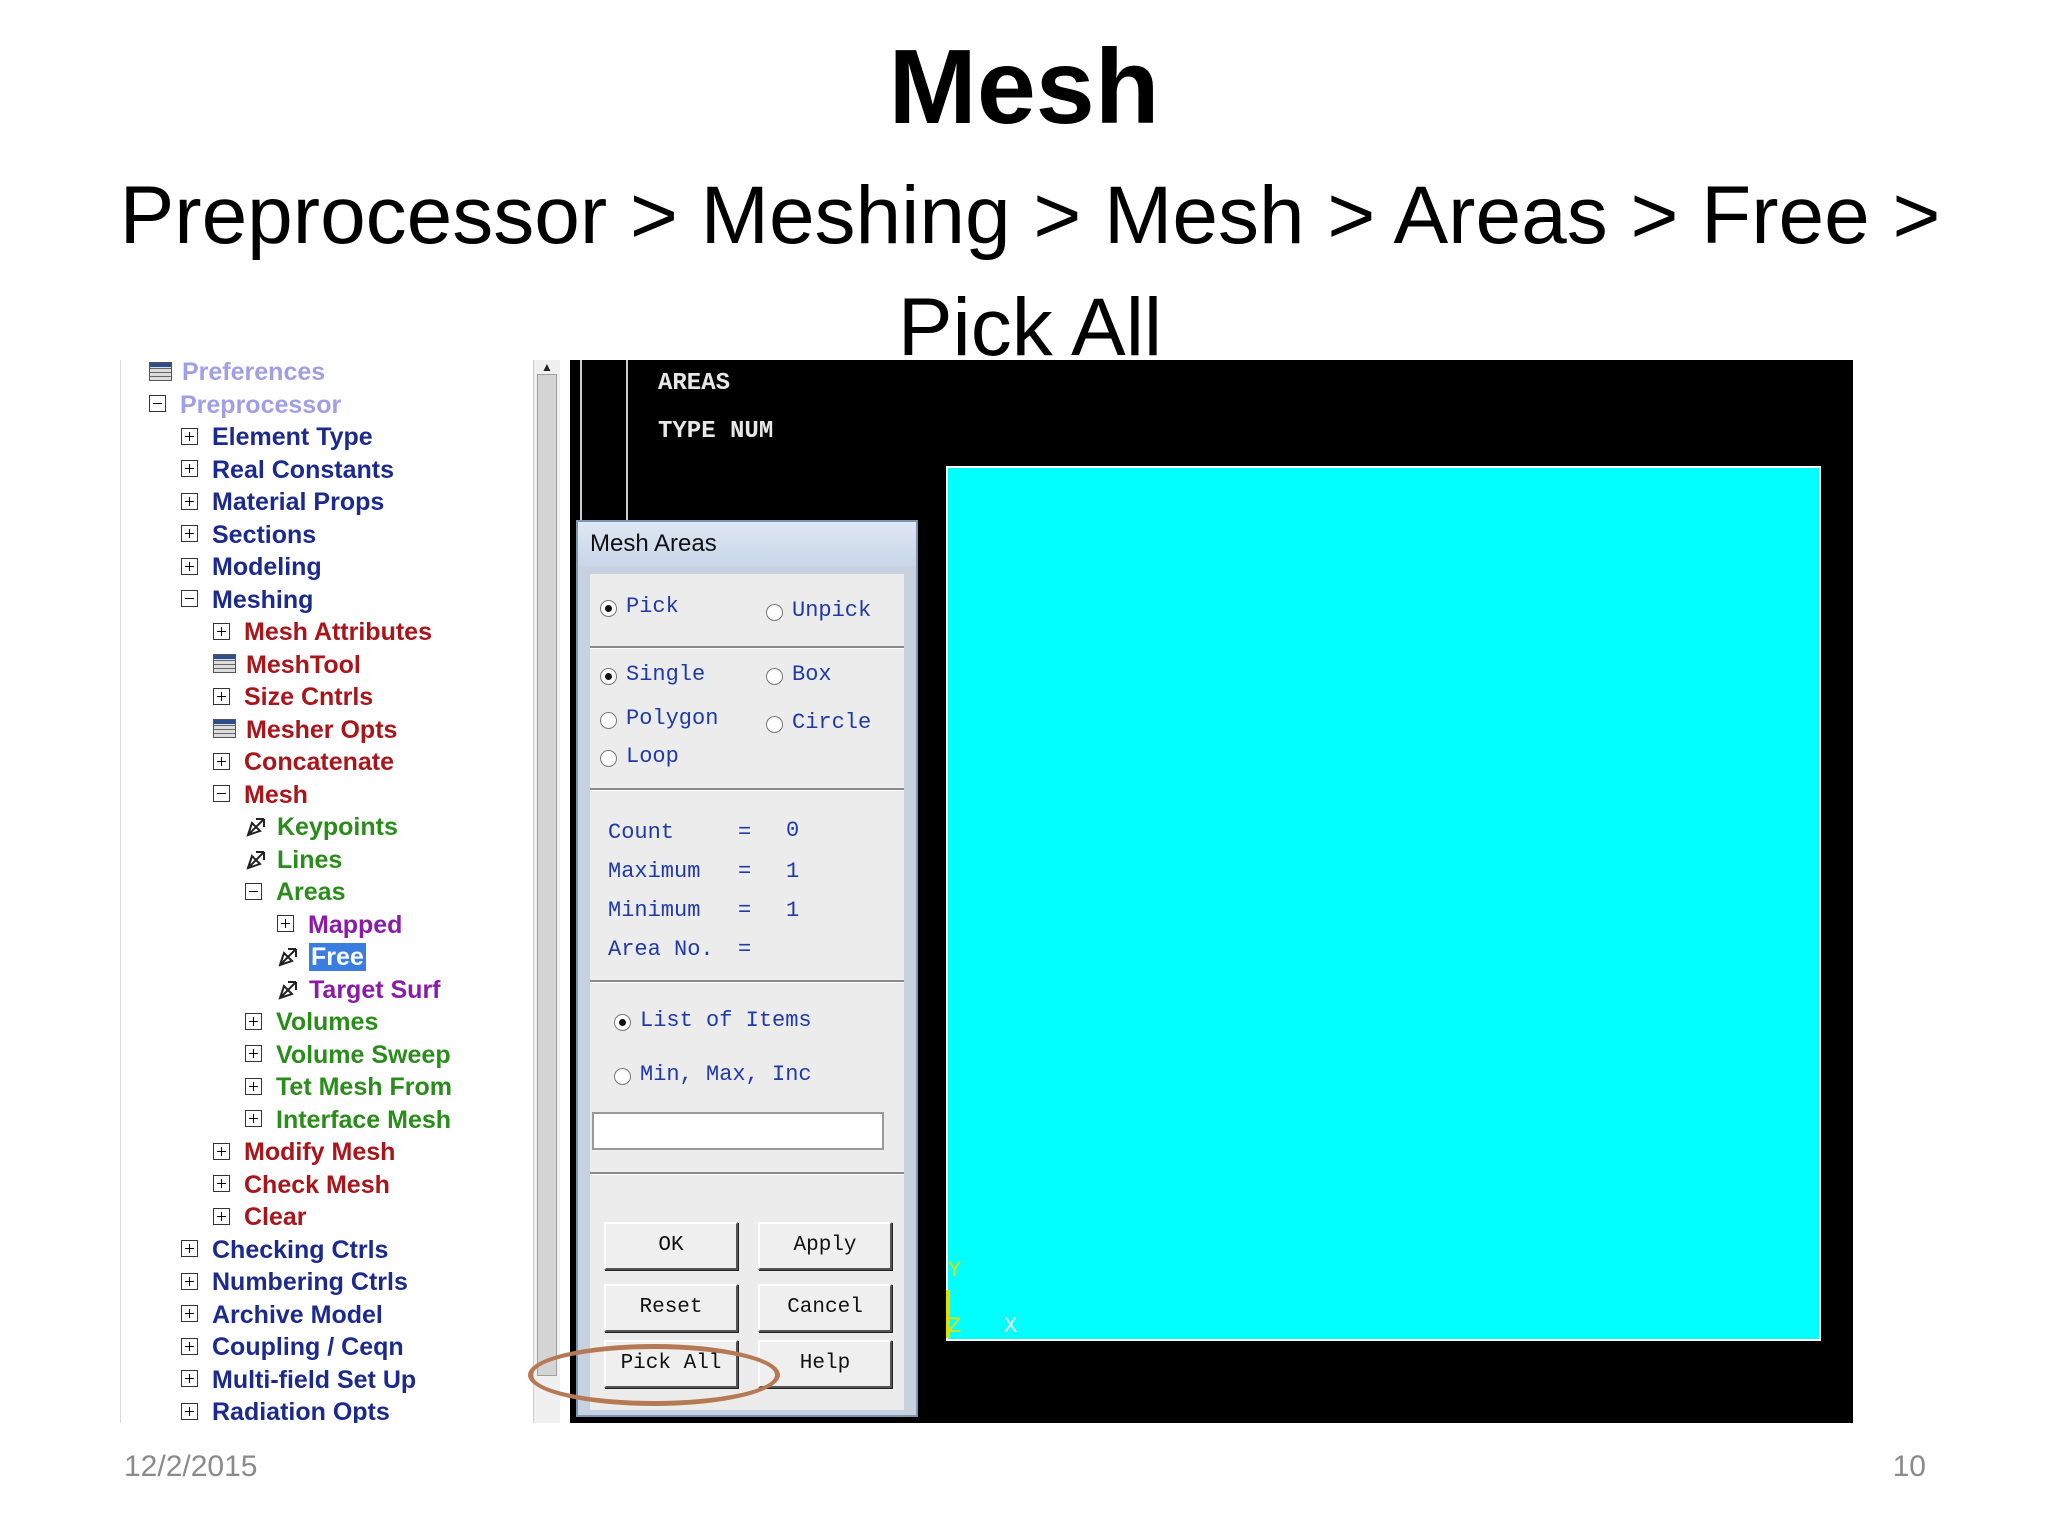 This screenshot has width=2048, height=1536. I want to click on tree-item: Modeling, so click(251, 567).